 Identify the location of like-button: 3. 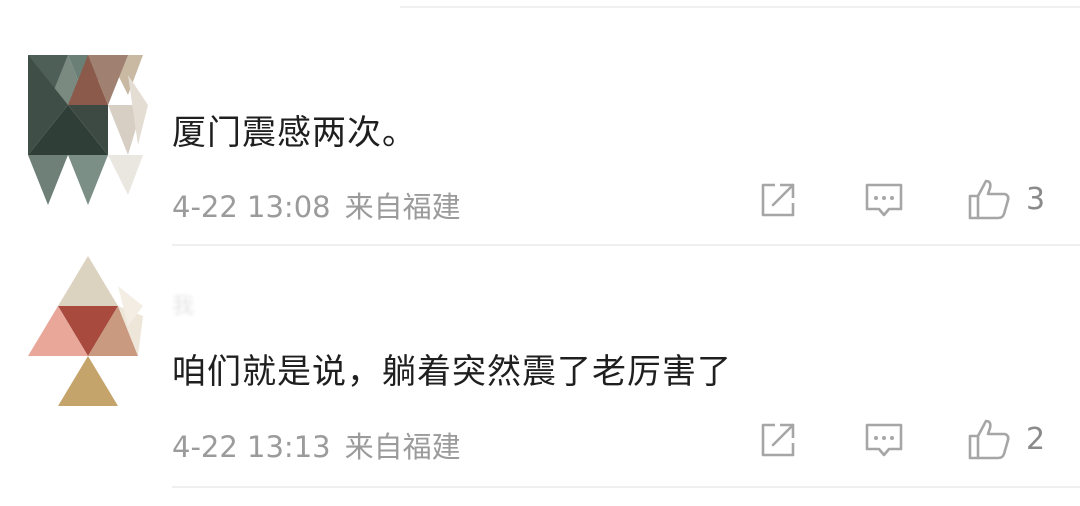
(1005, 199).